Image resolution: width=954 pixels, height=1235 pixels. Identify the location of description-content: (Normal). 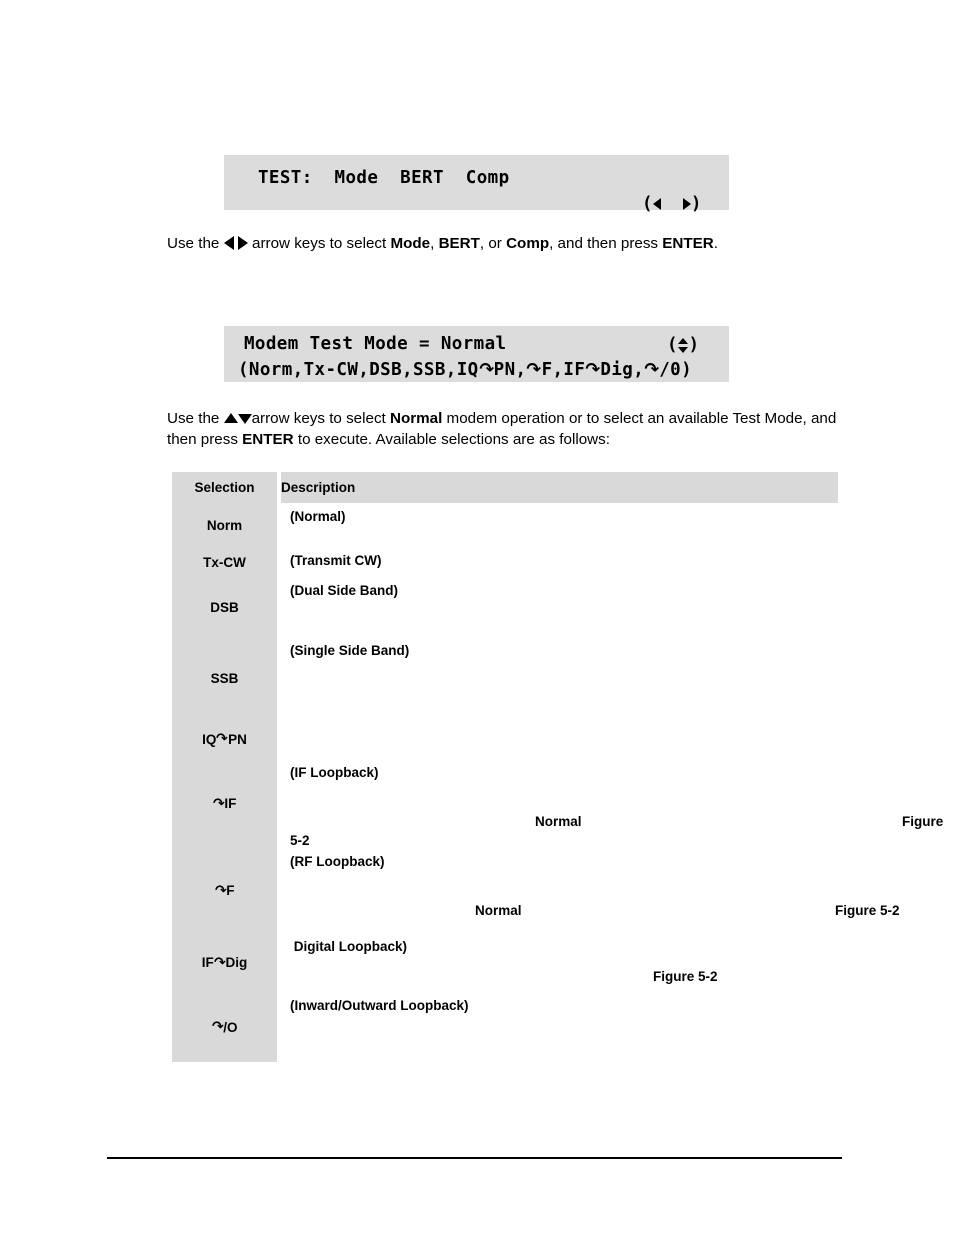
(559, 525).